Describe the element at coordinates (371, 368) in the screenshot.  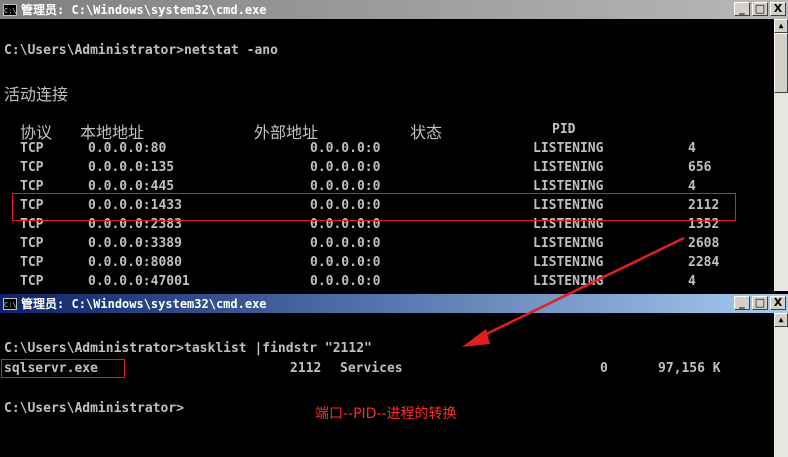
I see `session-name: Services` at that location.